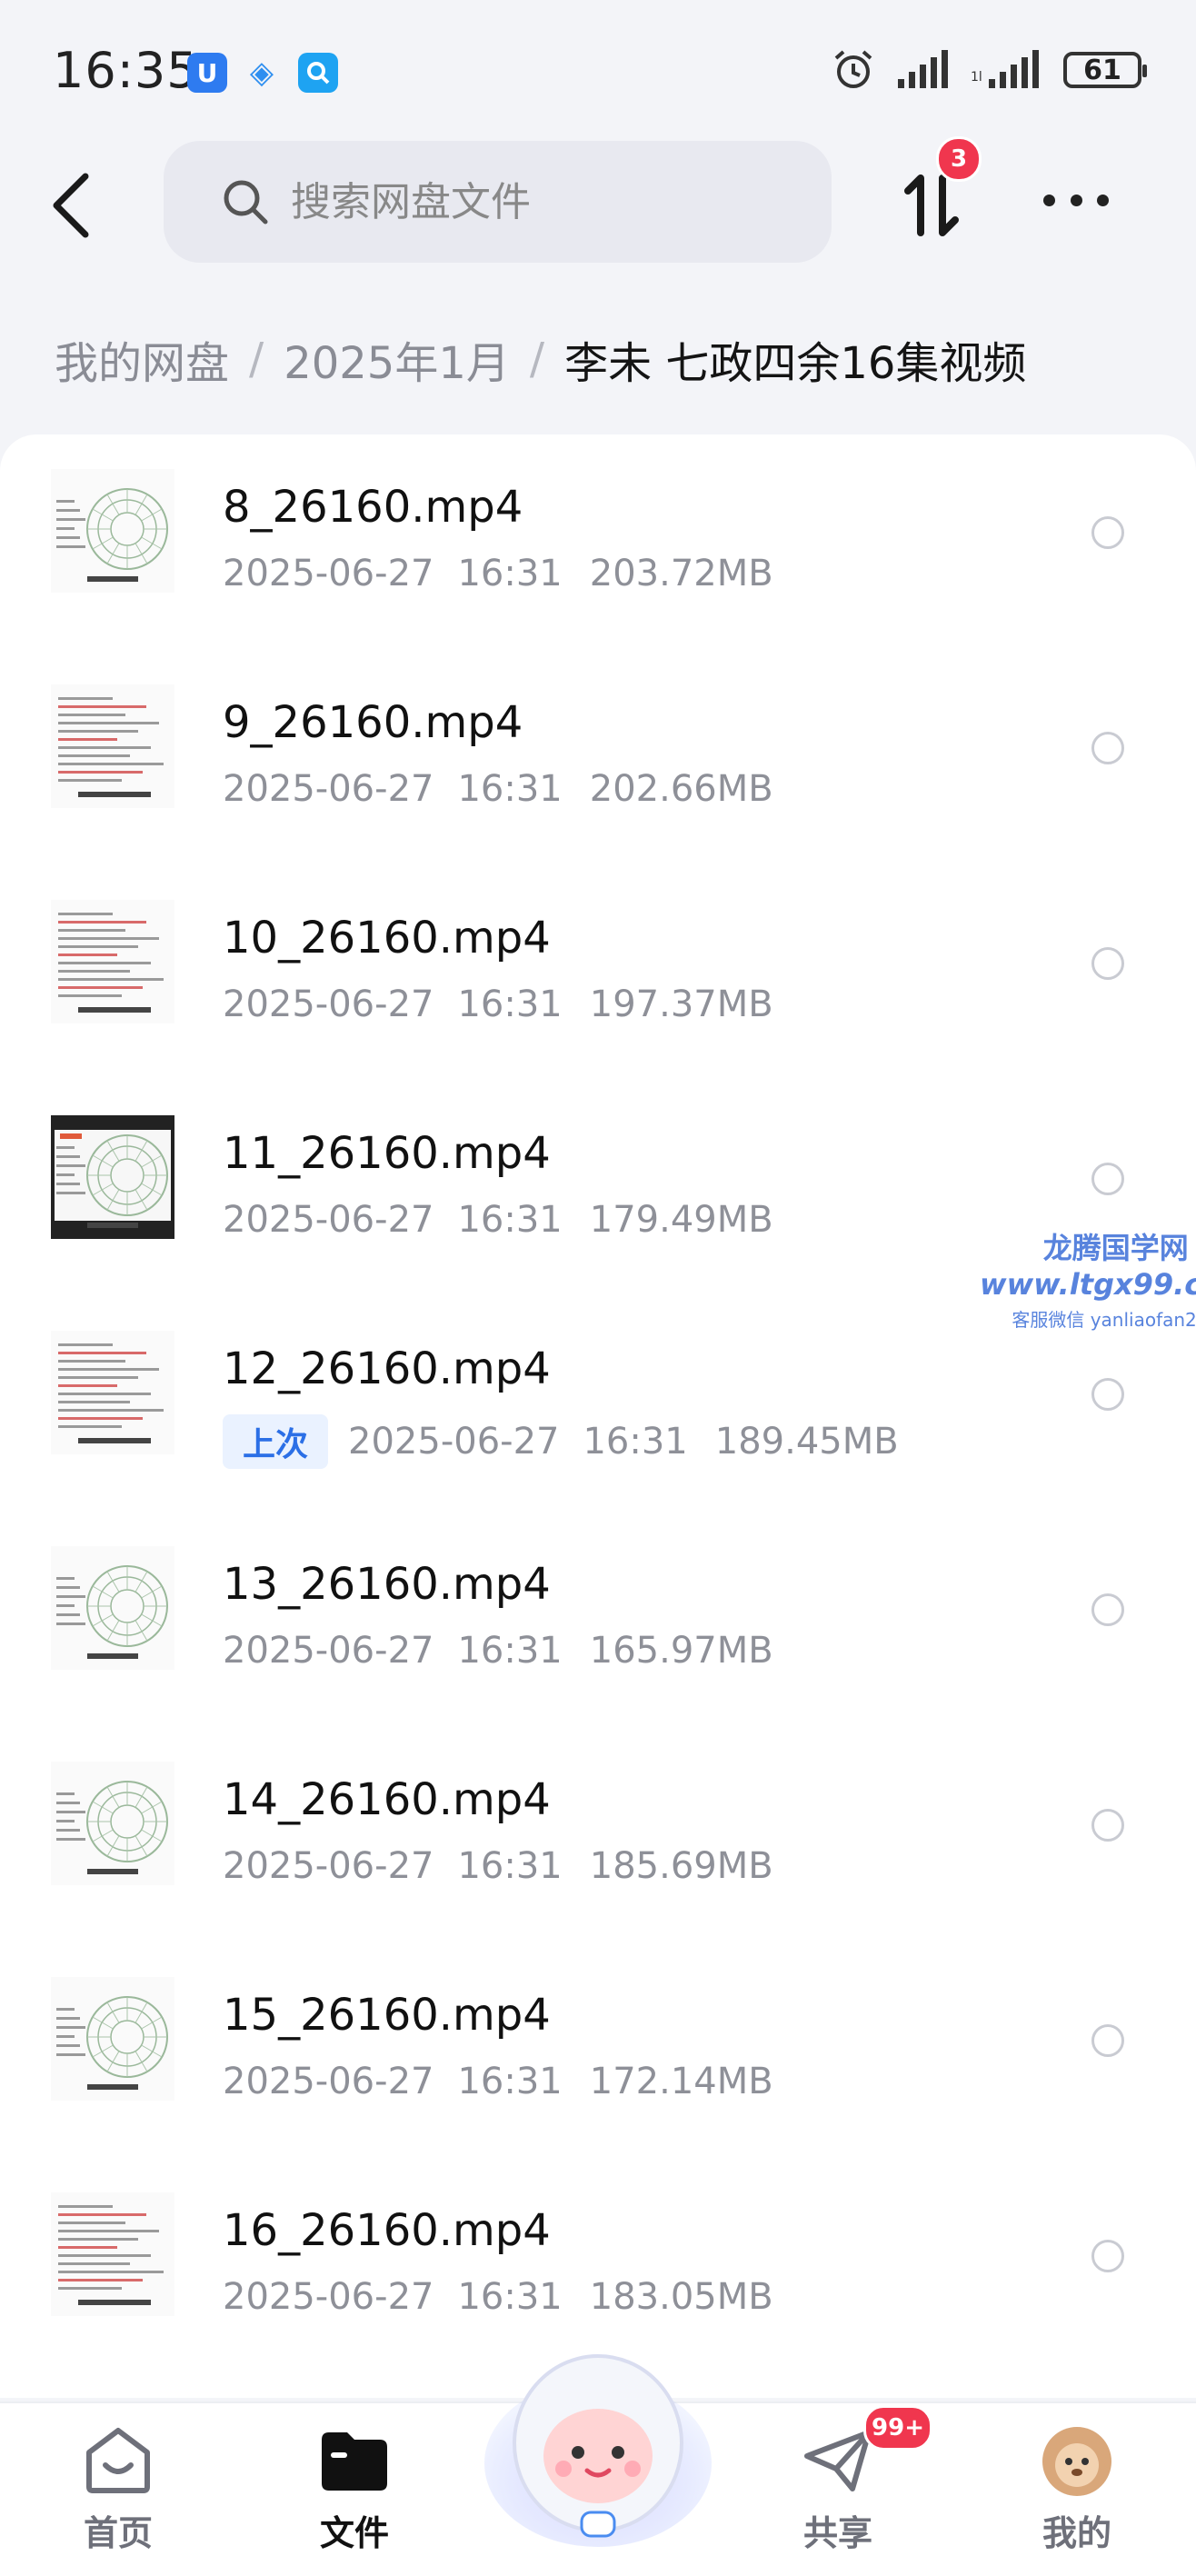 Image resolution: width=1196 pixels, height=2576 pixels. Describe the element at coordinates (387, 1584) in the screenshot. I see `file-name: 13_26160.mp4` at that location.